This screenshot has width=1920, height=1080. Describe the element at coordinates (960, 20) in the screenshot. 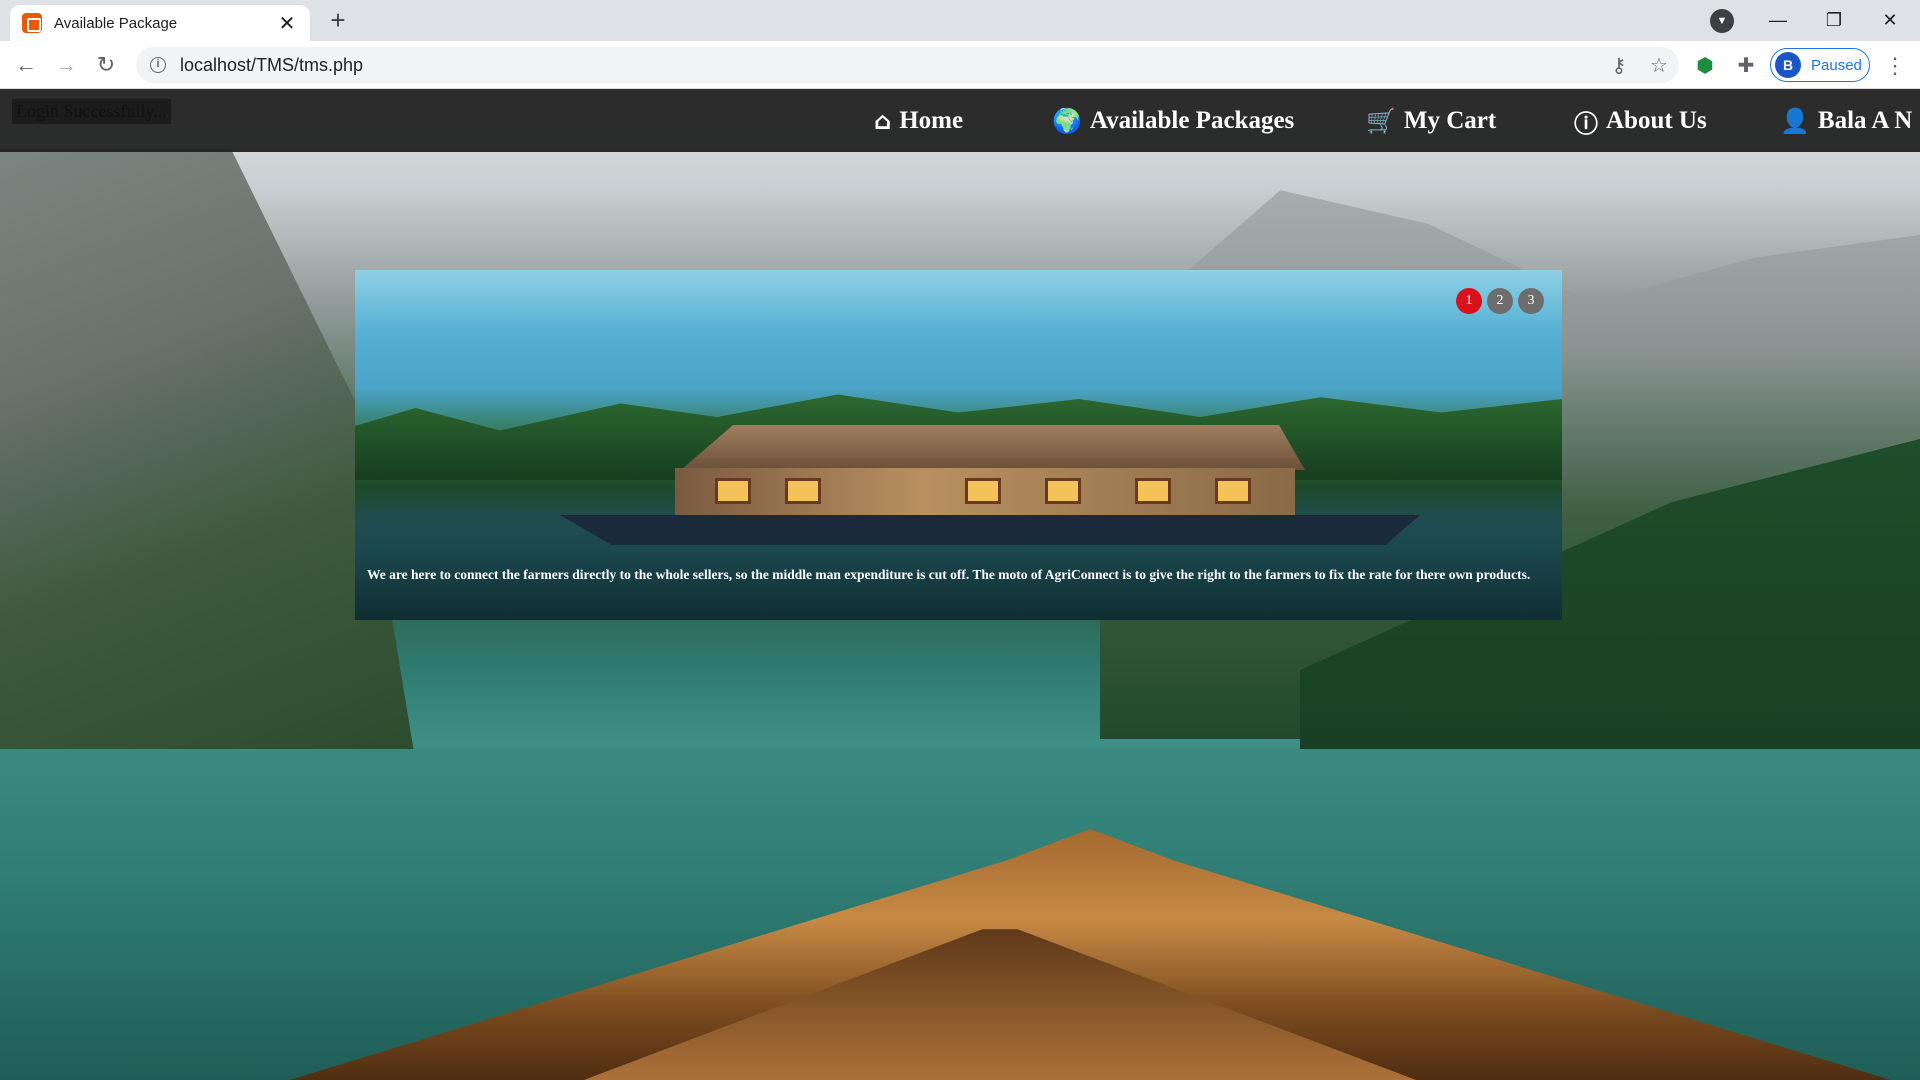

I see `browser-tabstrip: Available Package ✕ + ▼ — ❐ ✕` at that location.